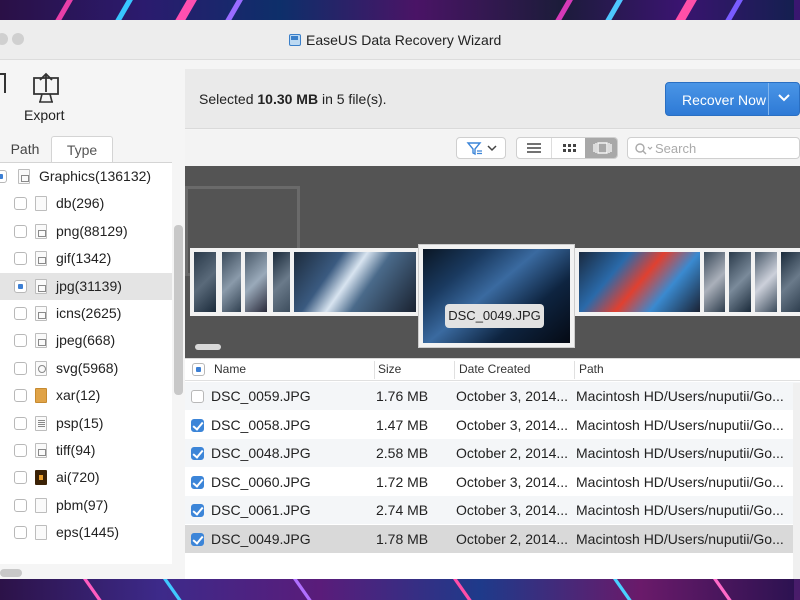 The width and height of the screenshot is (800, 600). I want to click on tree-item-psp: psp(15), so click(86, 423).